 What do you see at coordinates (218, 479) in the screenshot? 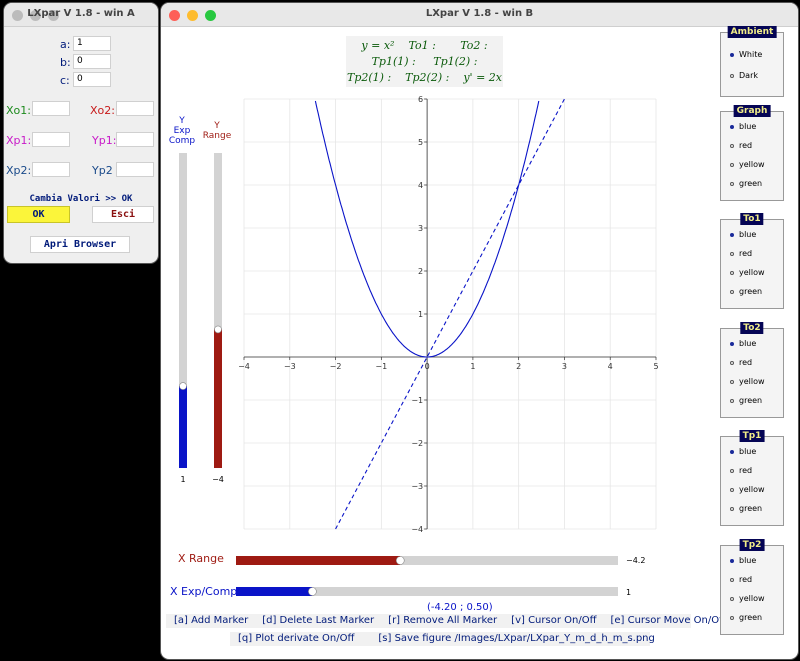
I see `y-range-value: −4` at bounding box center [218, 479].